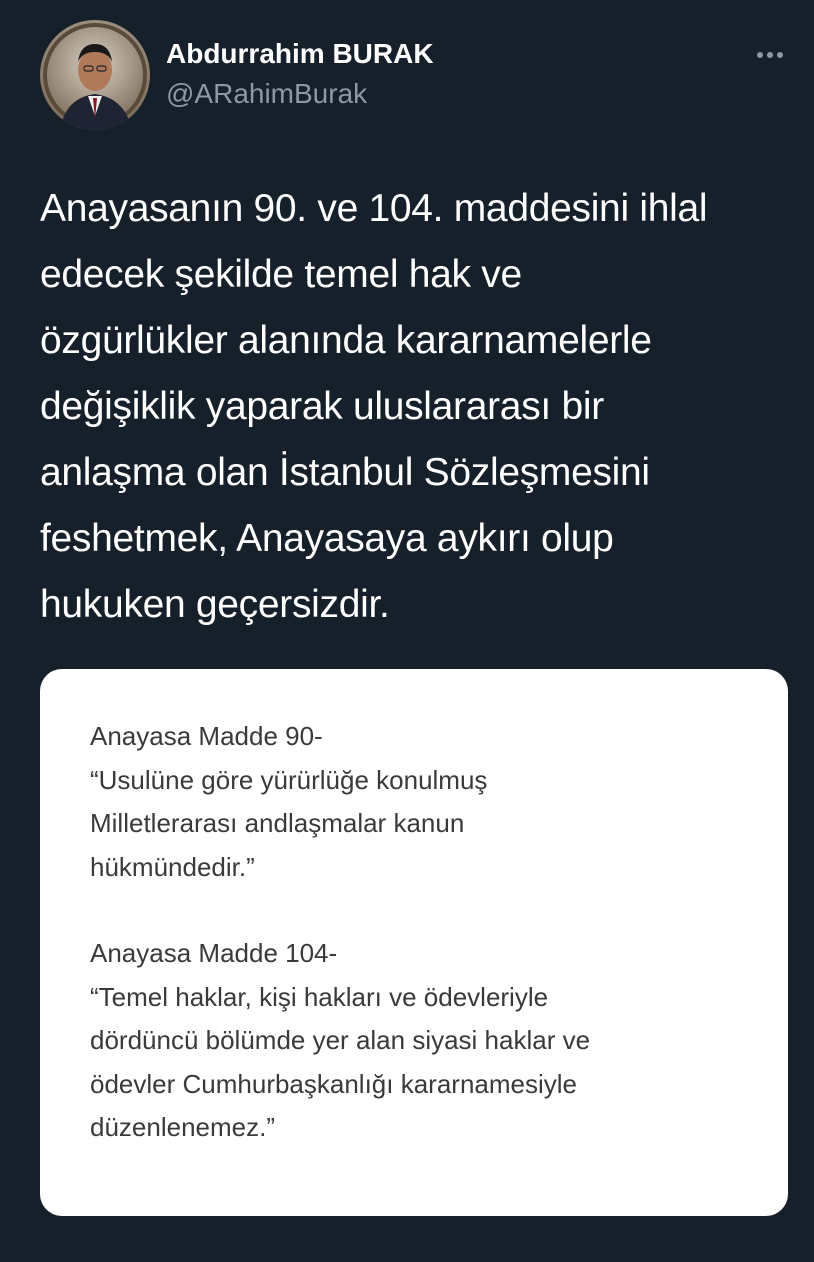 Image resolution: width=814 pixels, height=1262 pixels. I want to click on tweet-line: feshetmek, Anayasaya aykırı olup, so click(327, 538).